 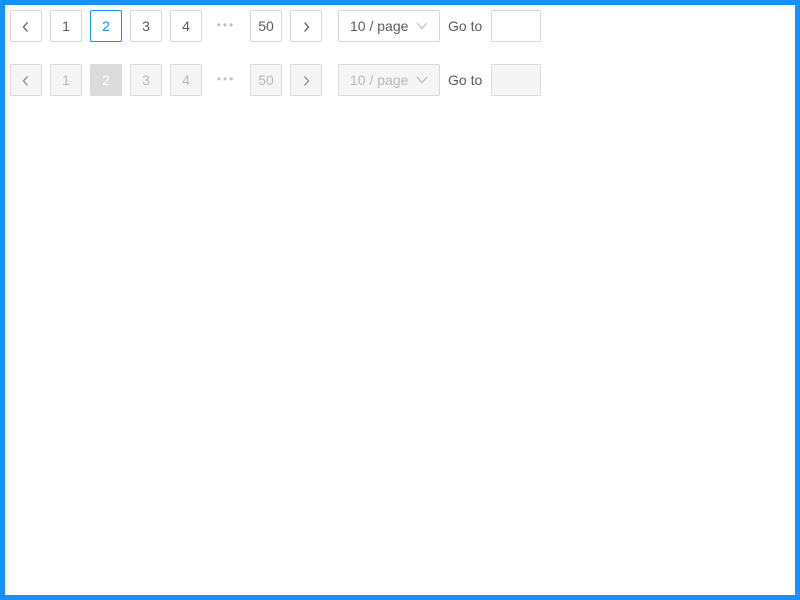 I want to click on pagination-disabled: 1 2 3 4 ••• 50 10 / page Go to, so click(x=290, y=80).